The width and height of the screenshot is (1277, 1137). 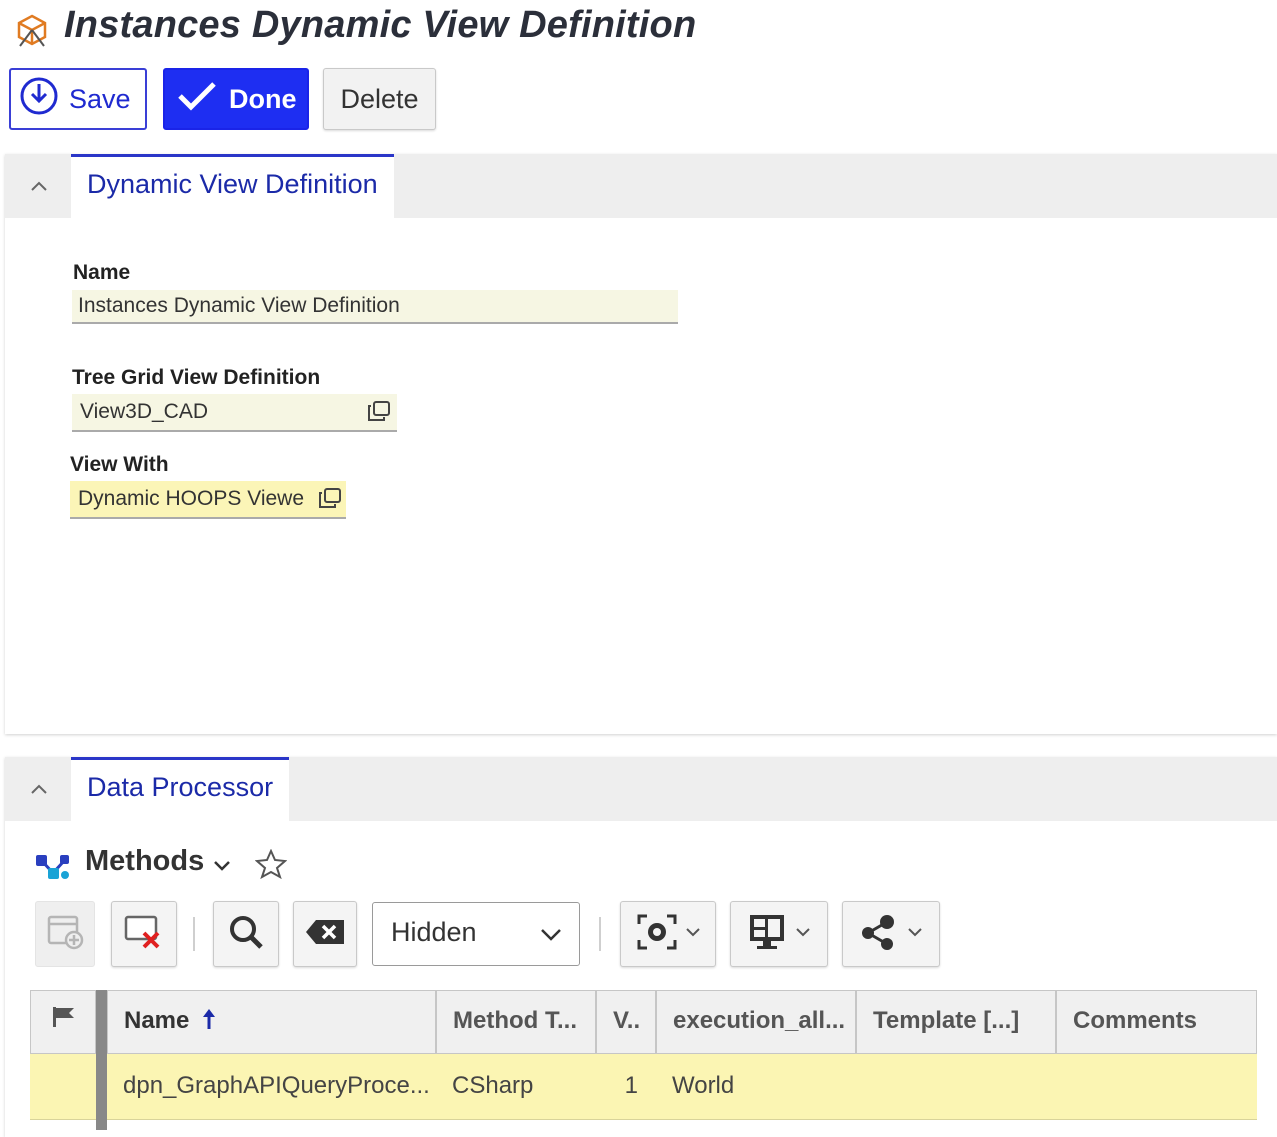 I want to click on focus-icon, so click(x=657, y=934).